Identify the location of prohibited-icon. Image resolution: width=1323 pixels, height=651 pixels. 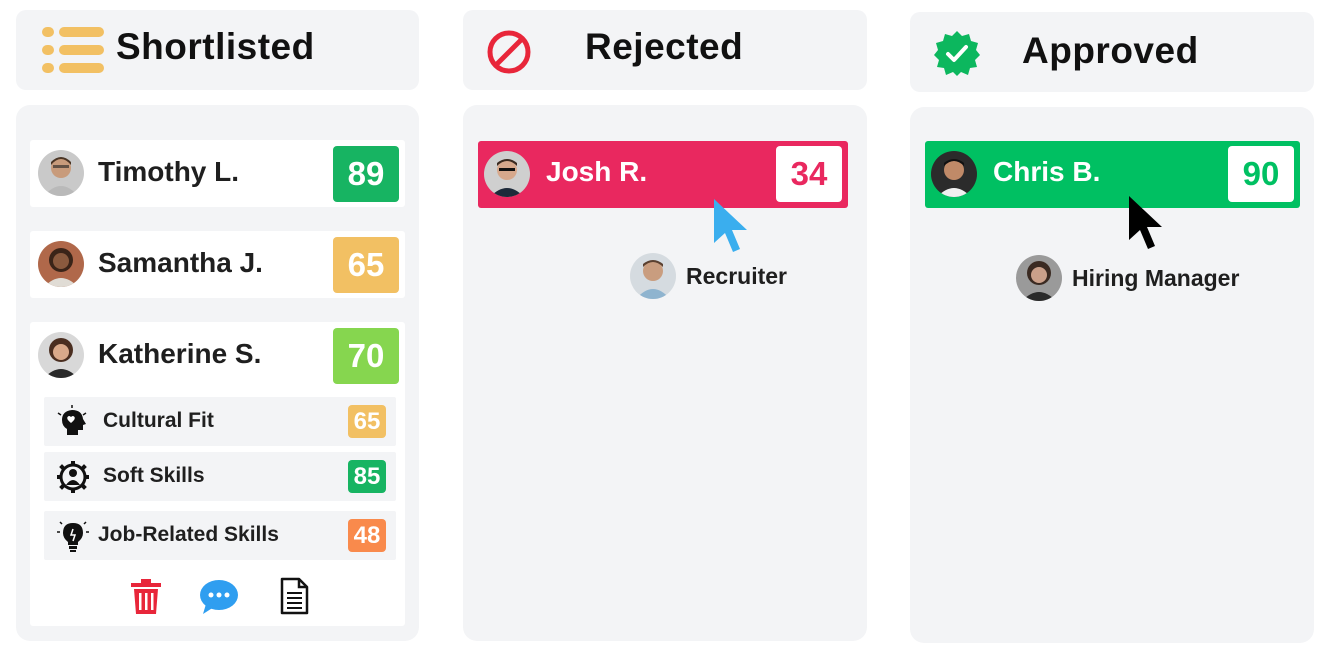
(509, 52).